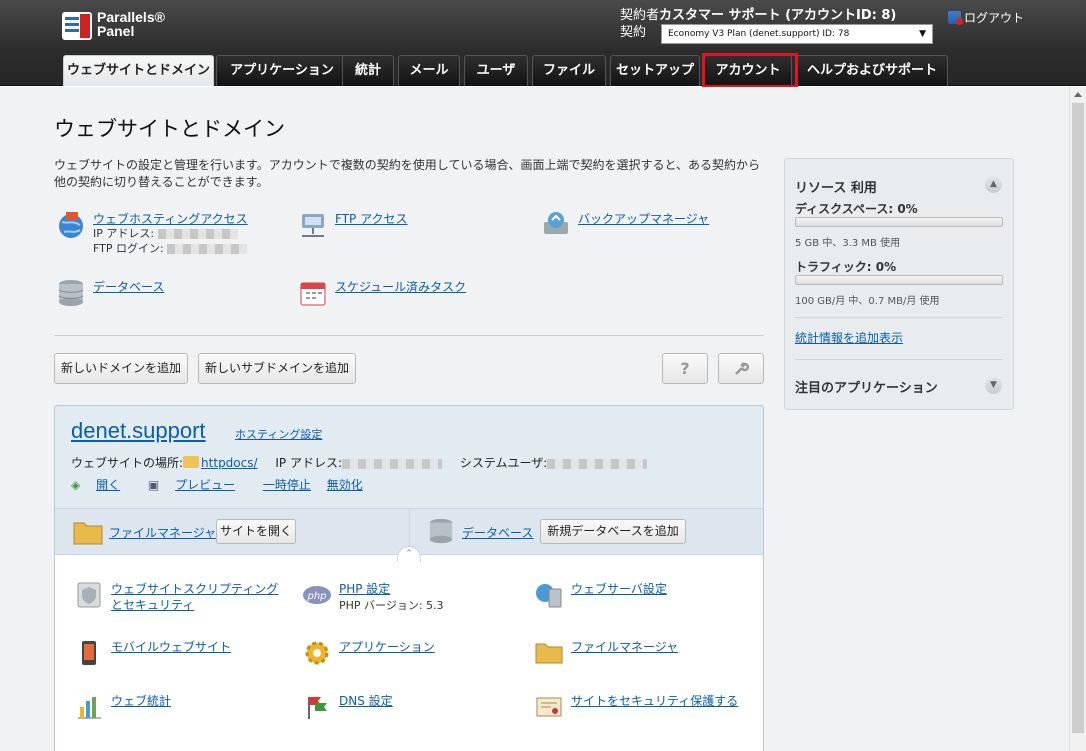  I want to click on tab-applications: アプリケーション, so click(282, 70).